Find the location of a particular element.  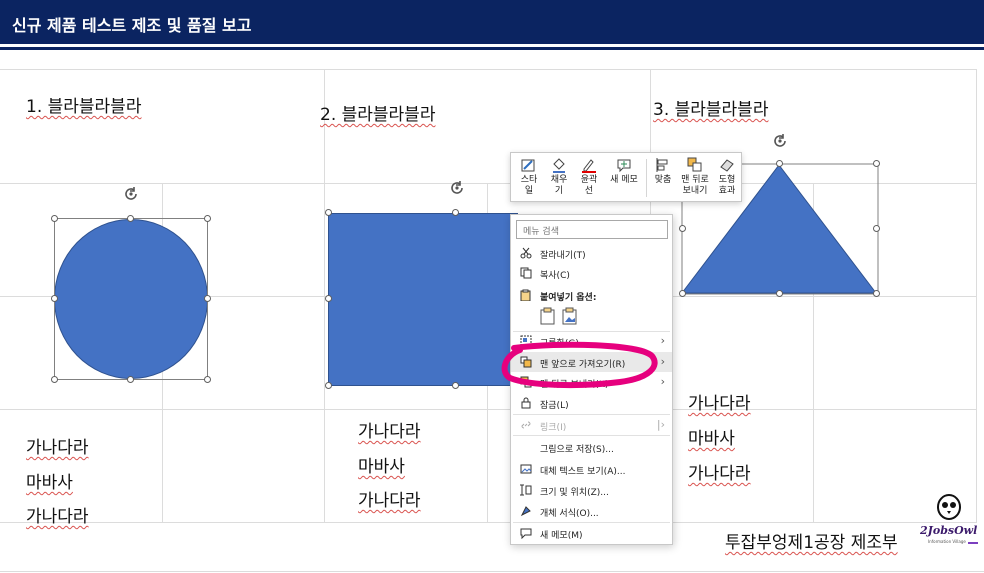

paste-keep-format-icon is located at coordinates (548, 316).